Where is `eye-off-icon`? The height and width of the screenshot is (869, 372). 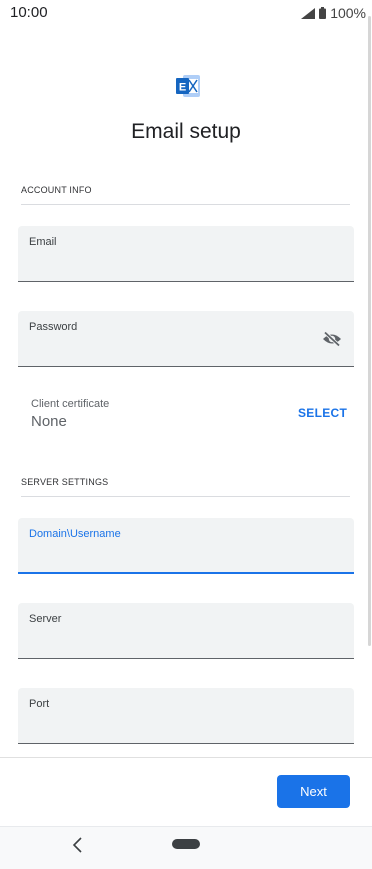 eye-off-icon is located at coordinates (332, 339).